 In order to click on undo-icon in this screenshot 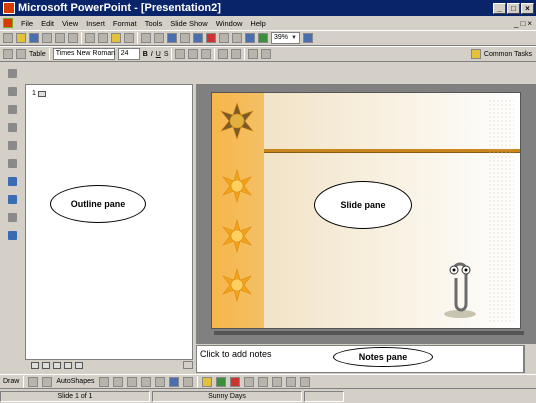, I will do `click(146, 38)`.